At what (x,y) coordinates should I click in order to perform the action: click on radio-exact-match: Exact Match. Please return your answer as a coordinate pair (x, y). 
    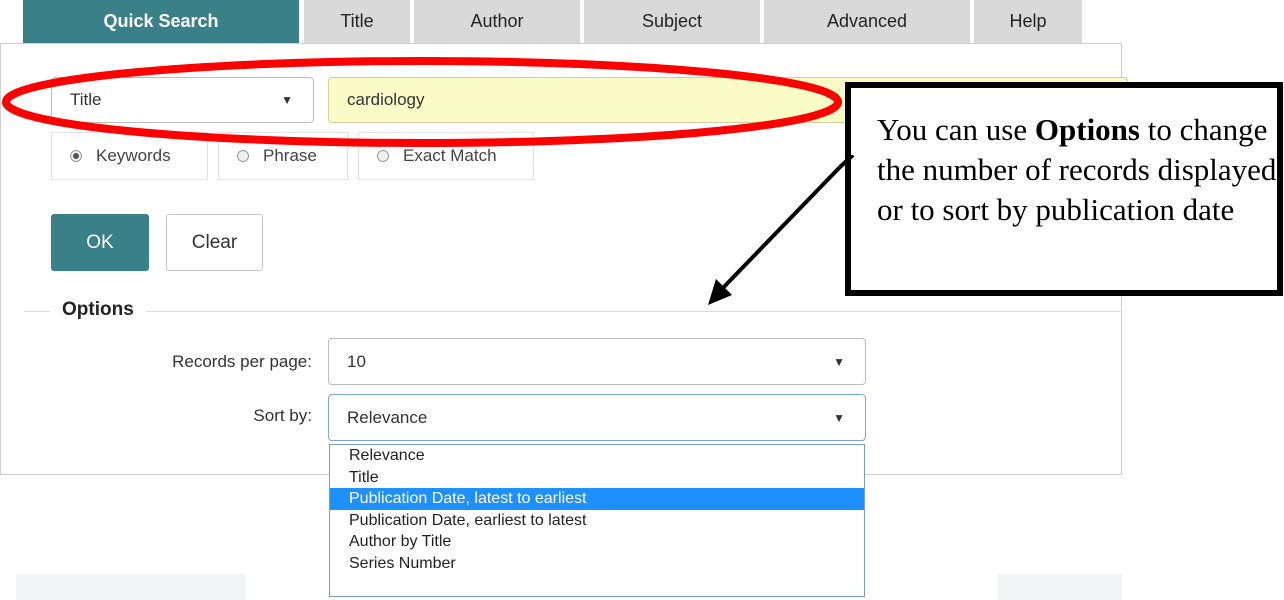
    Looking at the image, I should click on (446, 156).